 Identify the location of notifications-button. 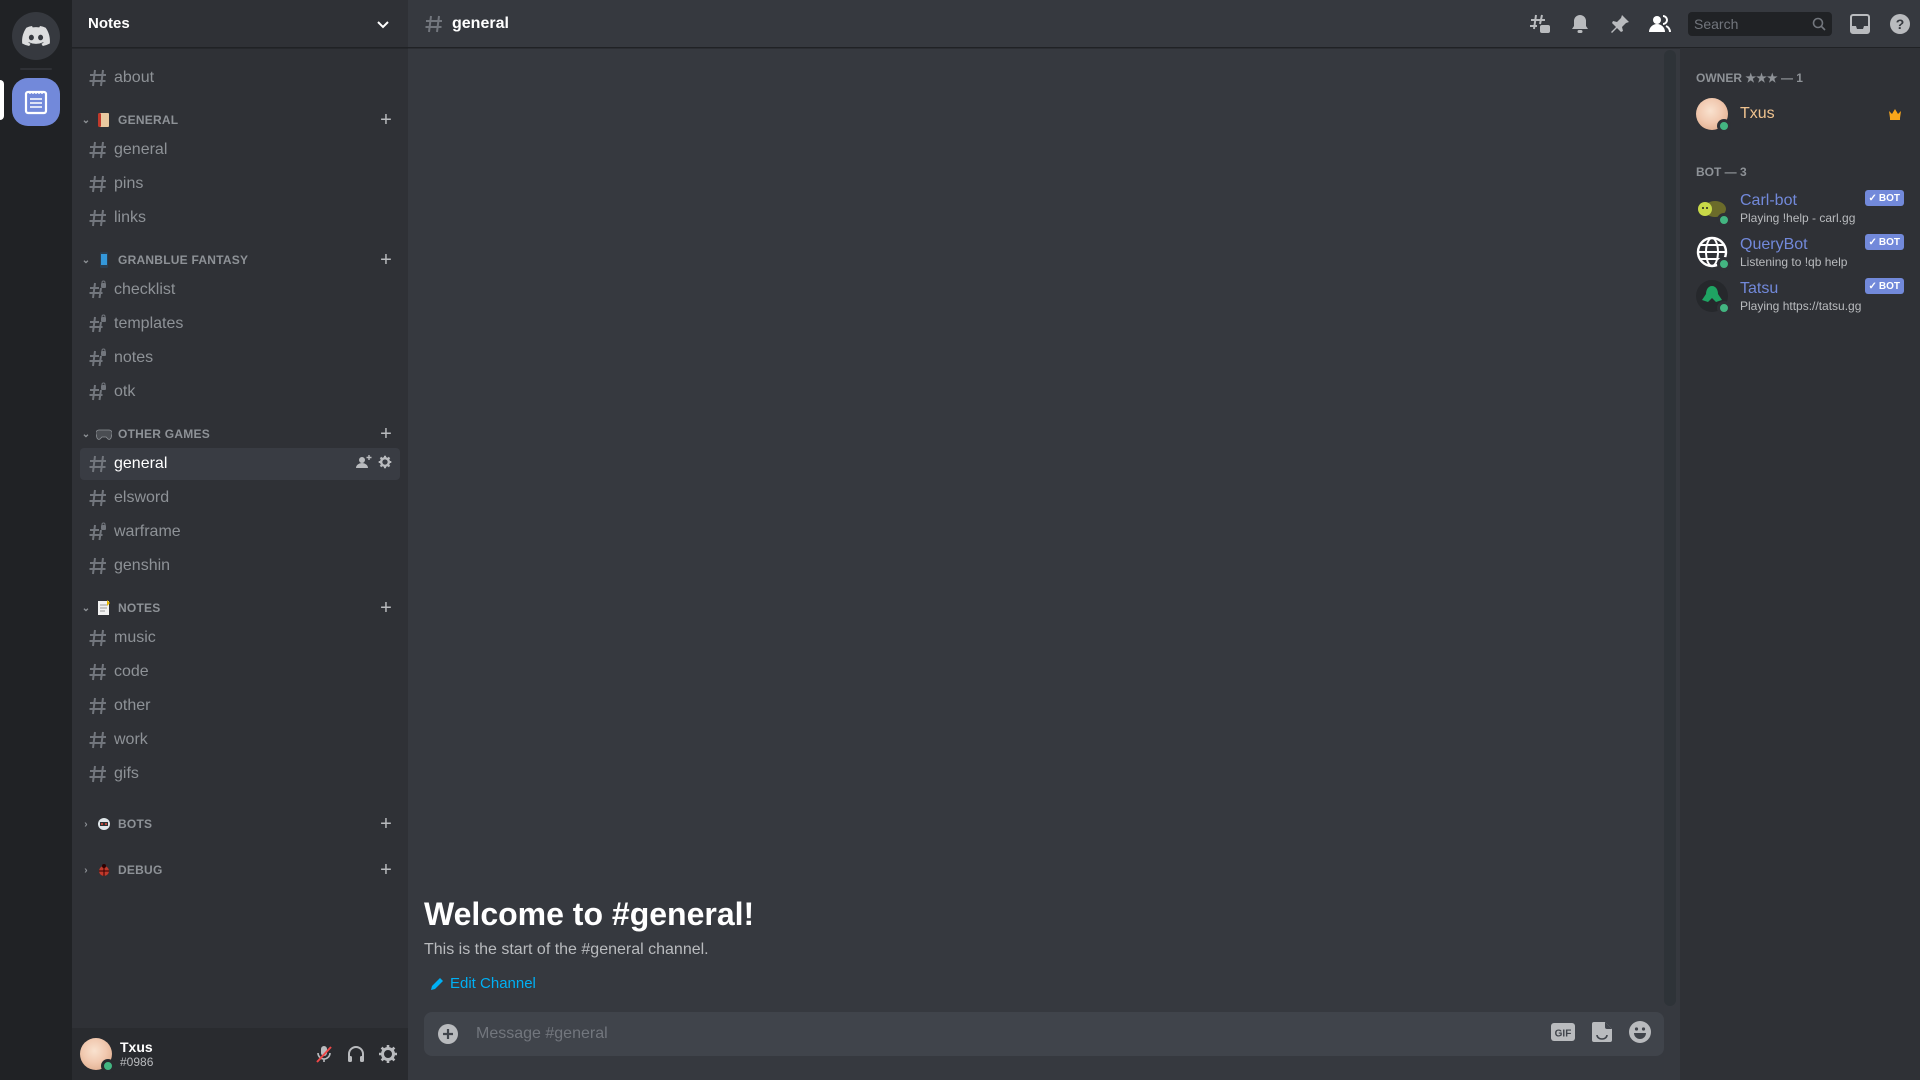
(1580, 24).